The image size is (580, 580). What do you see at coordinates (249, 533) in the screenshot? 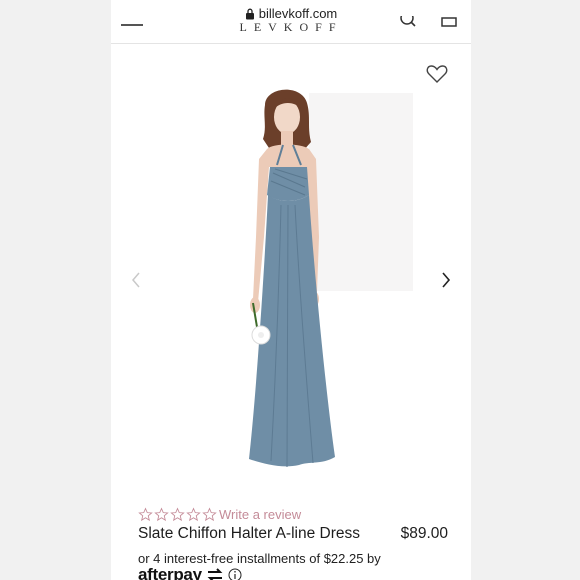
I see `product-name: Slate Chiffon Halter A-line Dress` at bounding box center [249, 533].